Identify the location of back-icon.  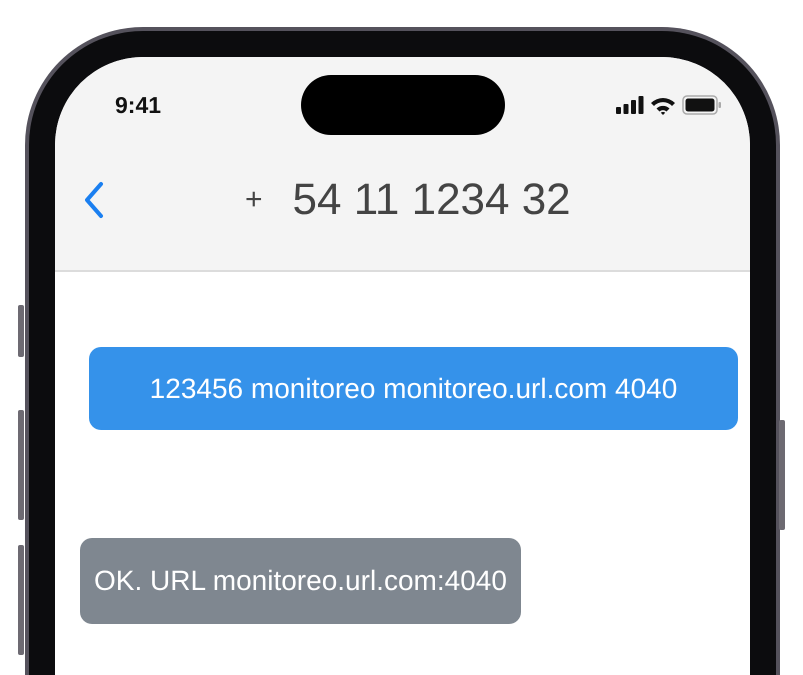
(94, 200).